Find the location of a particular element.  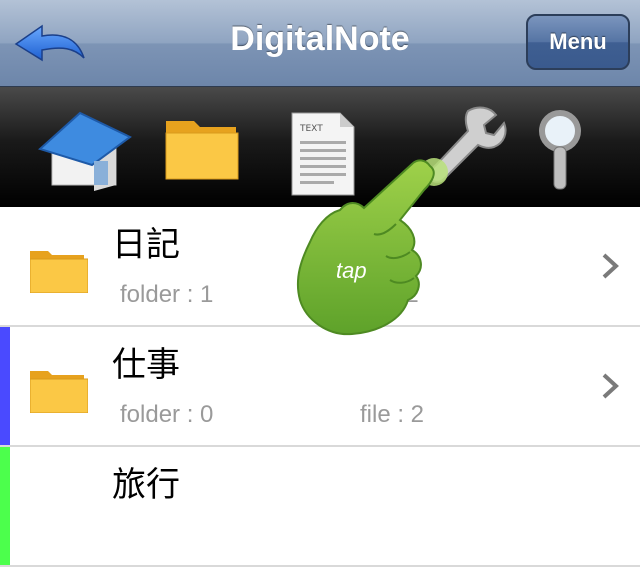

item-name: 日記 is located at coordinates (146, 245).